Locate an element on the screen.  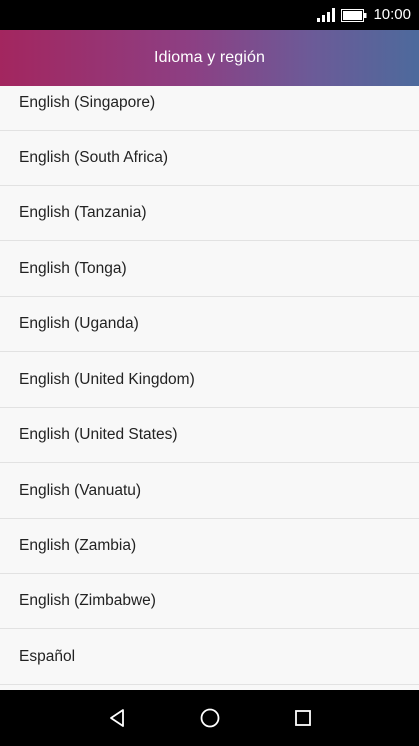
list-item-english-vanuatu: English (Vanuatu) is located at coordinates (209, 491).